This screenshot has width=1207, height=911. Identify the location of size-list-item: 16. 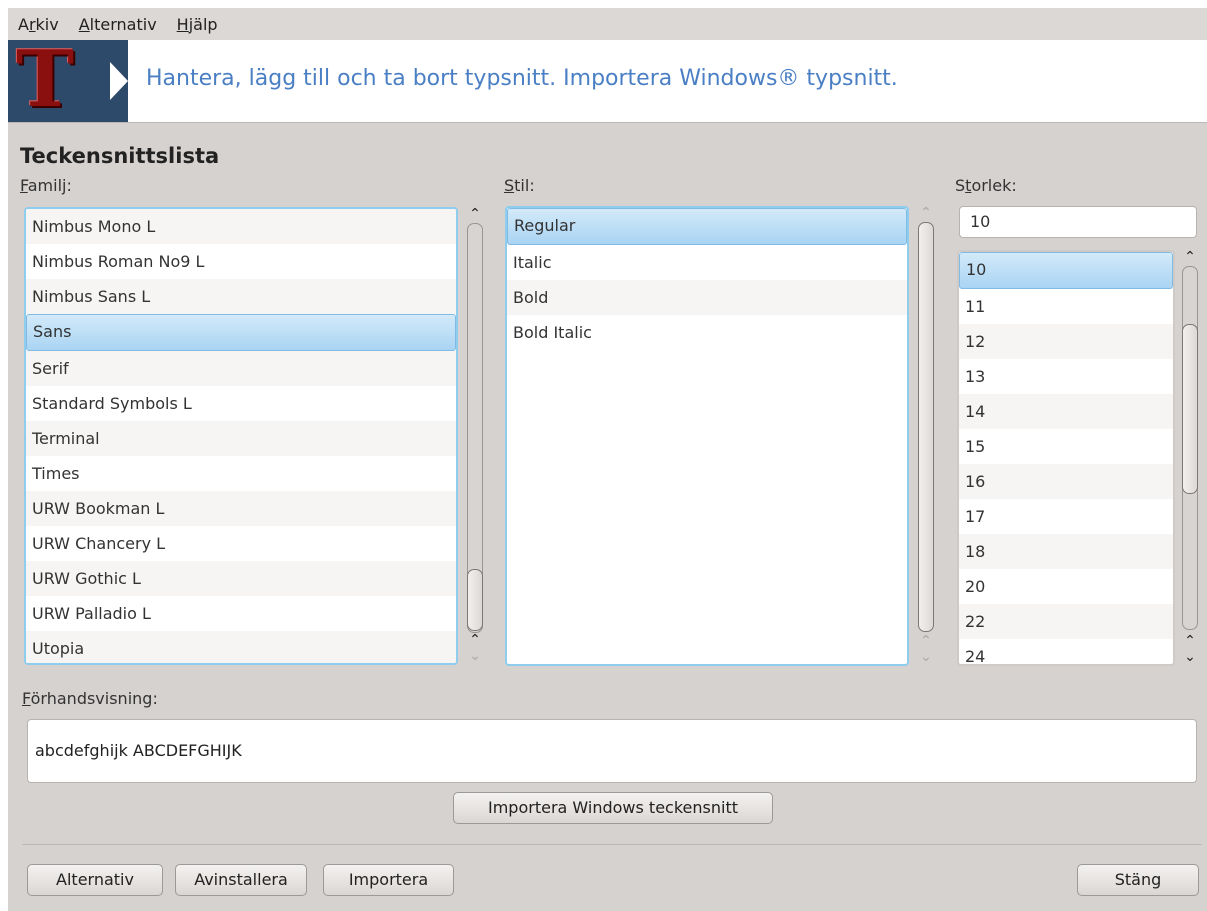
(1066, 481).